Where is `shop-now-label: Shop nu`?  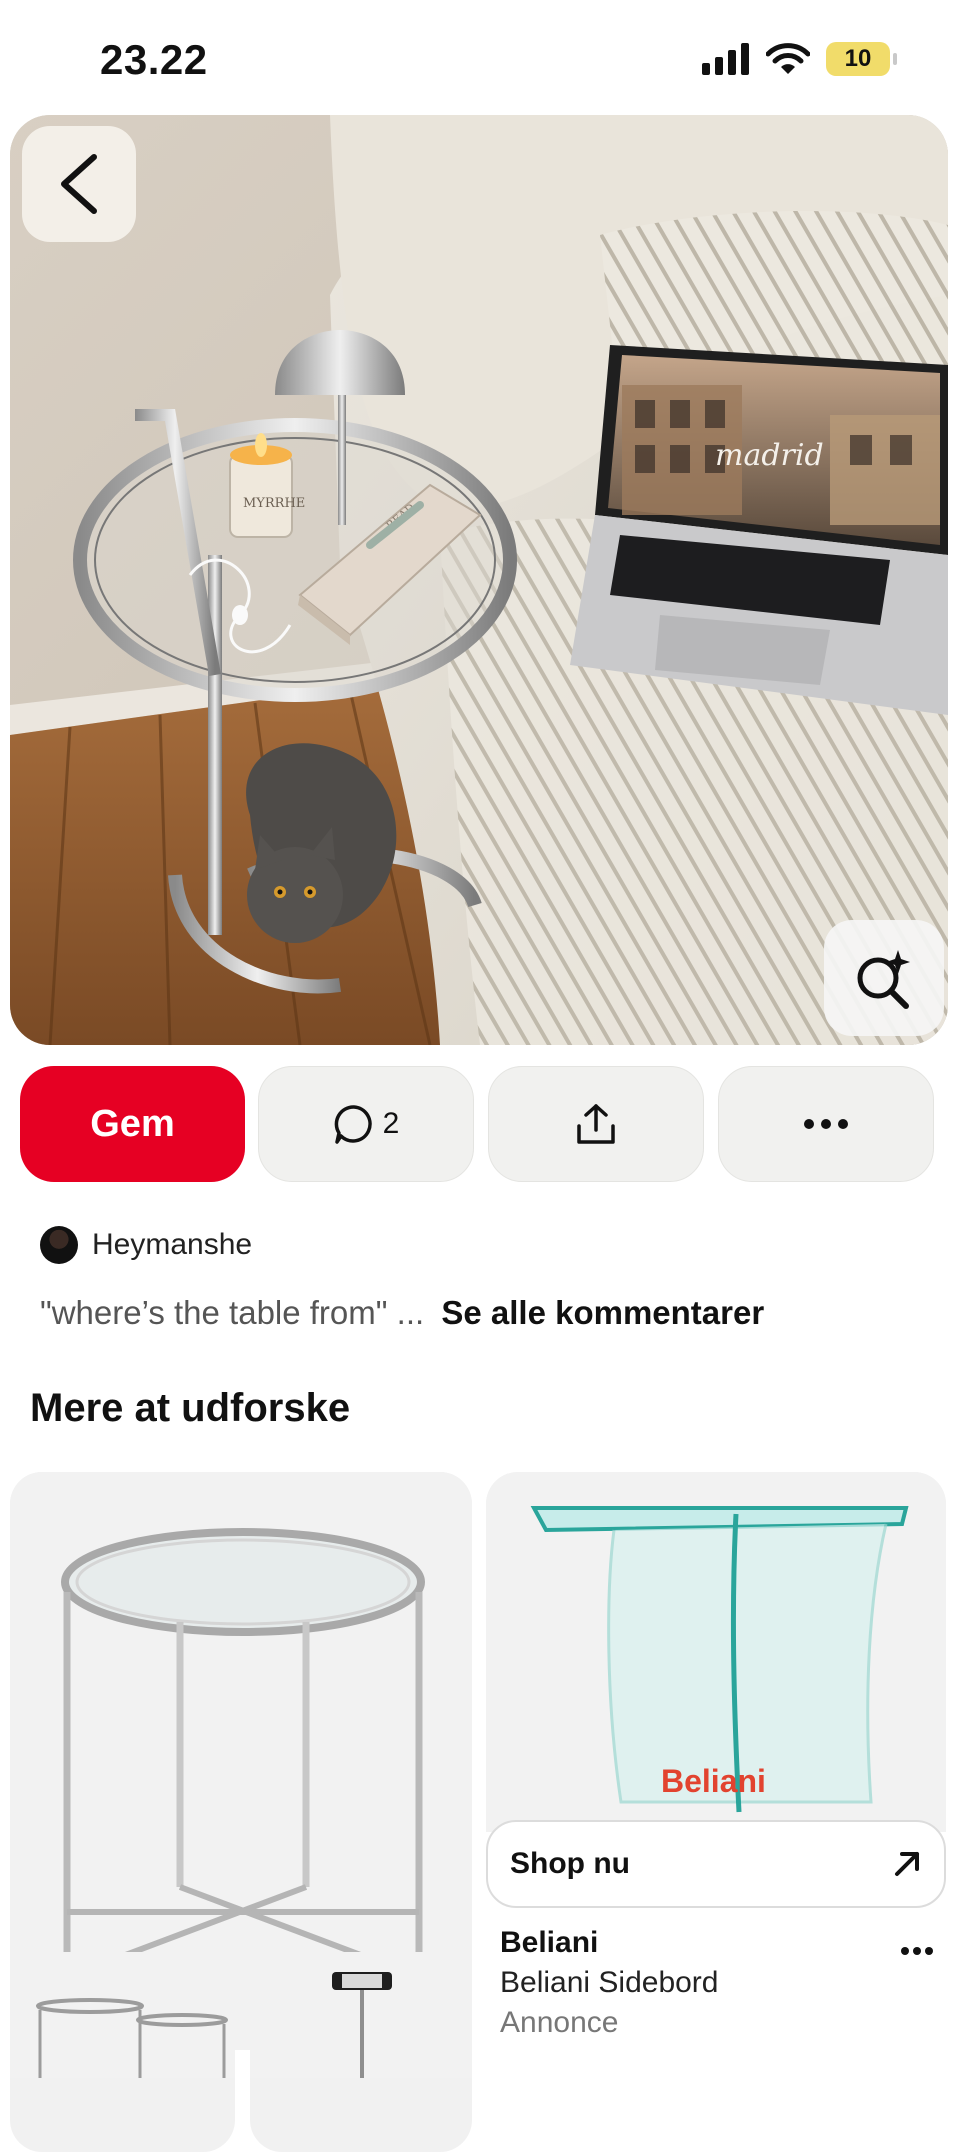
shop-now-label: Shop nu is located at coordinates (570, 1863).